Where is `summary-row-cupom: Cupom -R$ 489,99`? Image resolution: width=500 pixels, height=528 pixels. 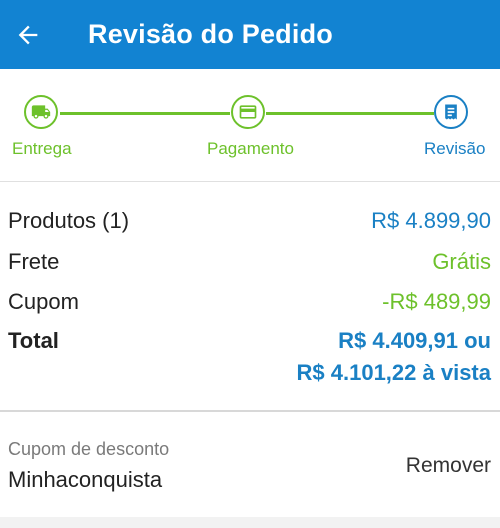
summary-row-cupom: Cupom -R$ 489,99 is located at coordinates (249, 302).